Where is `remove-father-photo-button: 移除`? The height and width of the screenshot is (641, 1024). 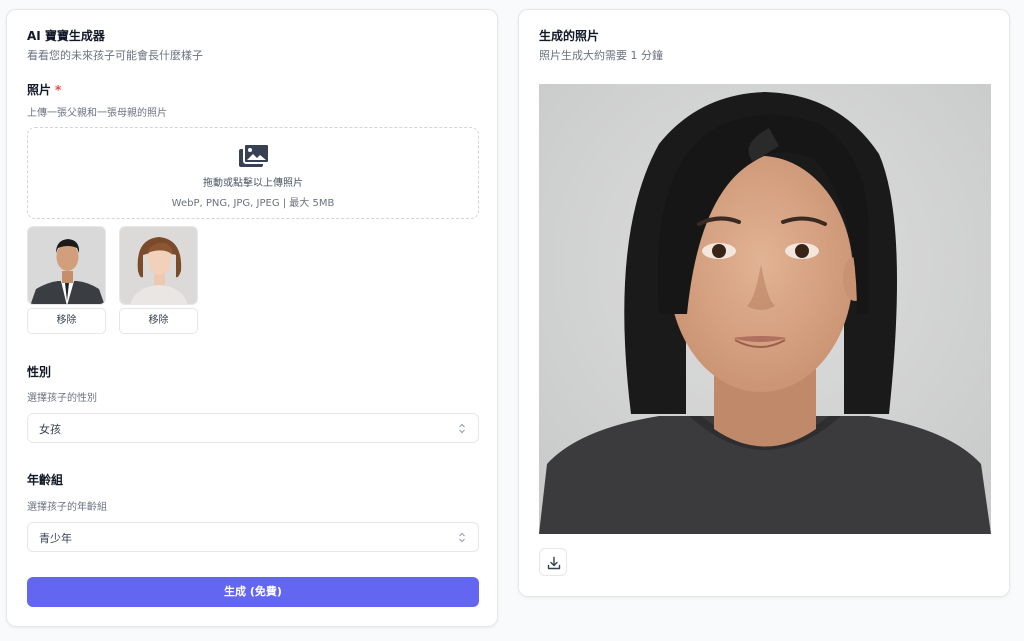
remove-father-photo-button: 移除 is located at coordinates (66, 321).